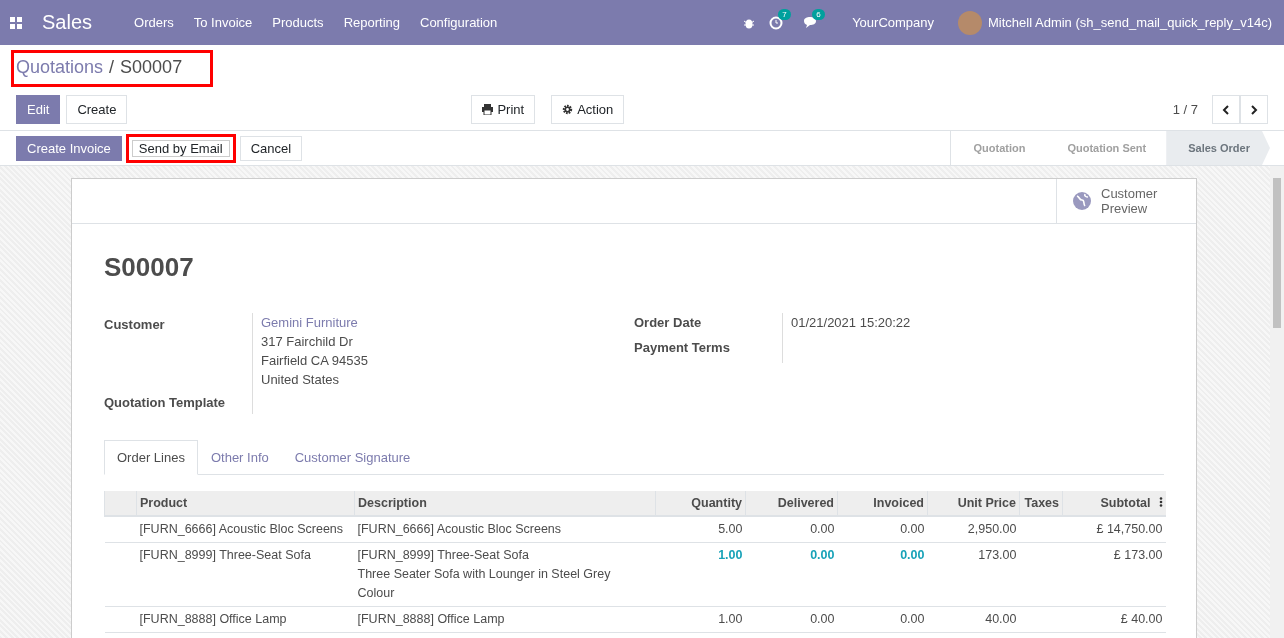  What do you see at coordinates (784, 14) in the screenshot?
I see `activity-count-badge: 7` at bounding box center [784, 14].